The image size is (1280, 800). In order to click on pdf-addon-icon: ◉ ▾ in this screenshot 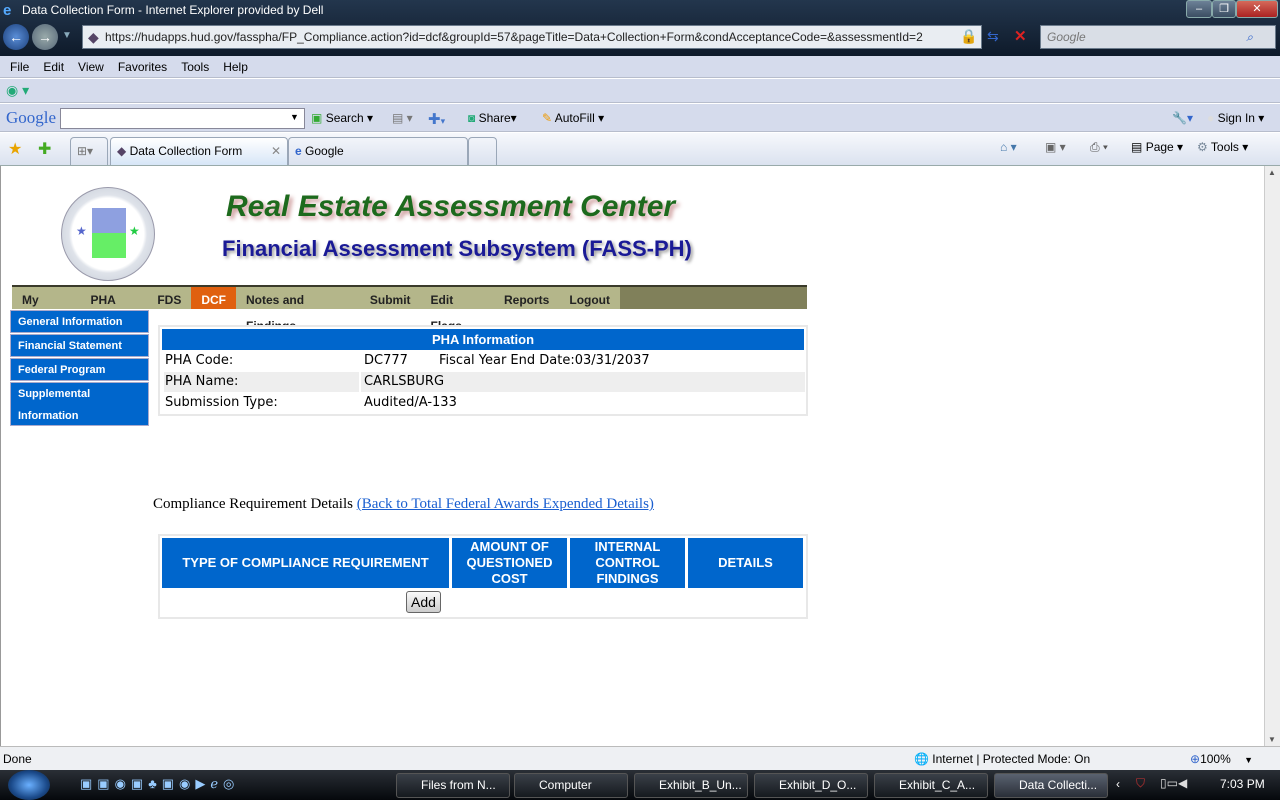, I will do `click(17, 90)`.